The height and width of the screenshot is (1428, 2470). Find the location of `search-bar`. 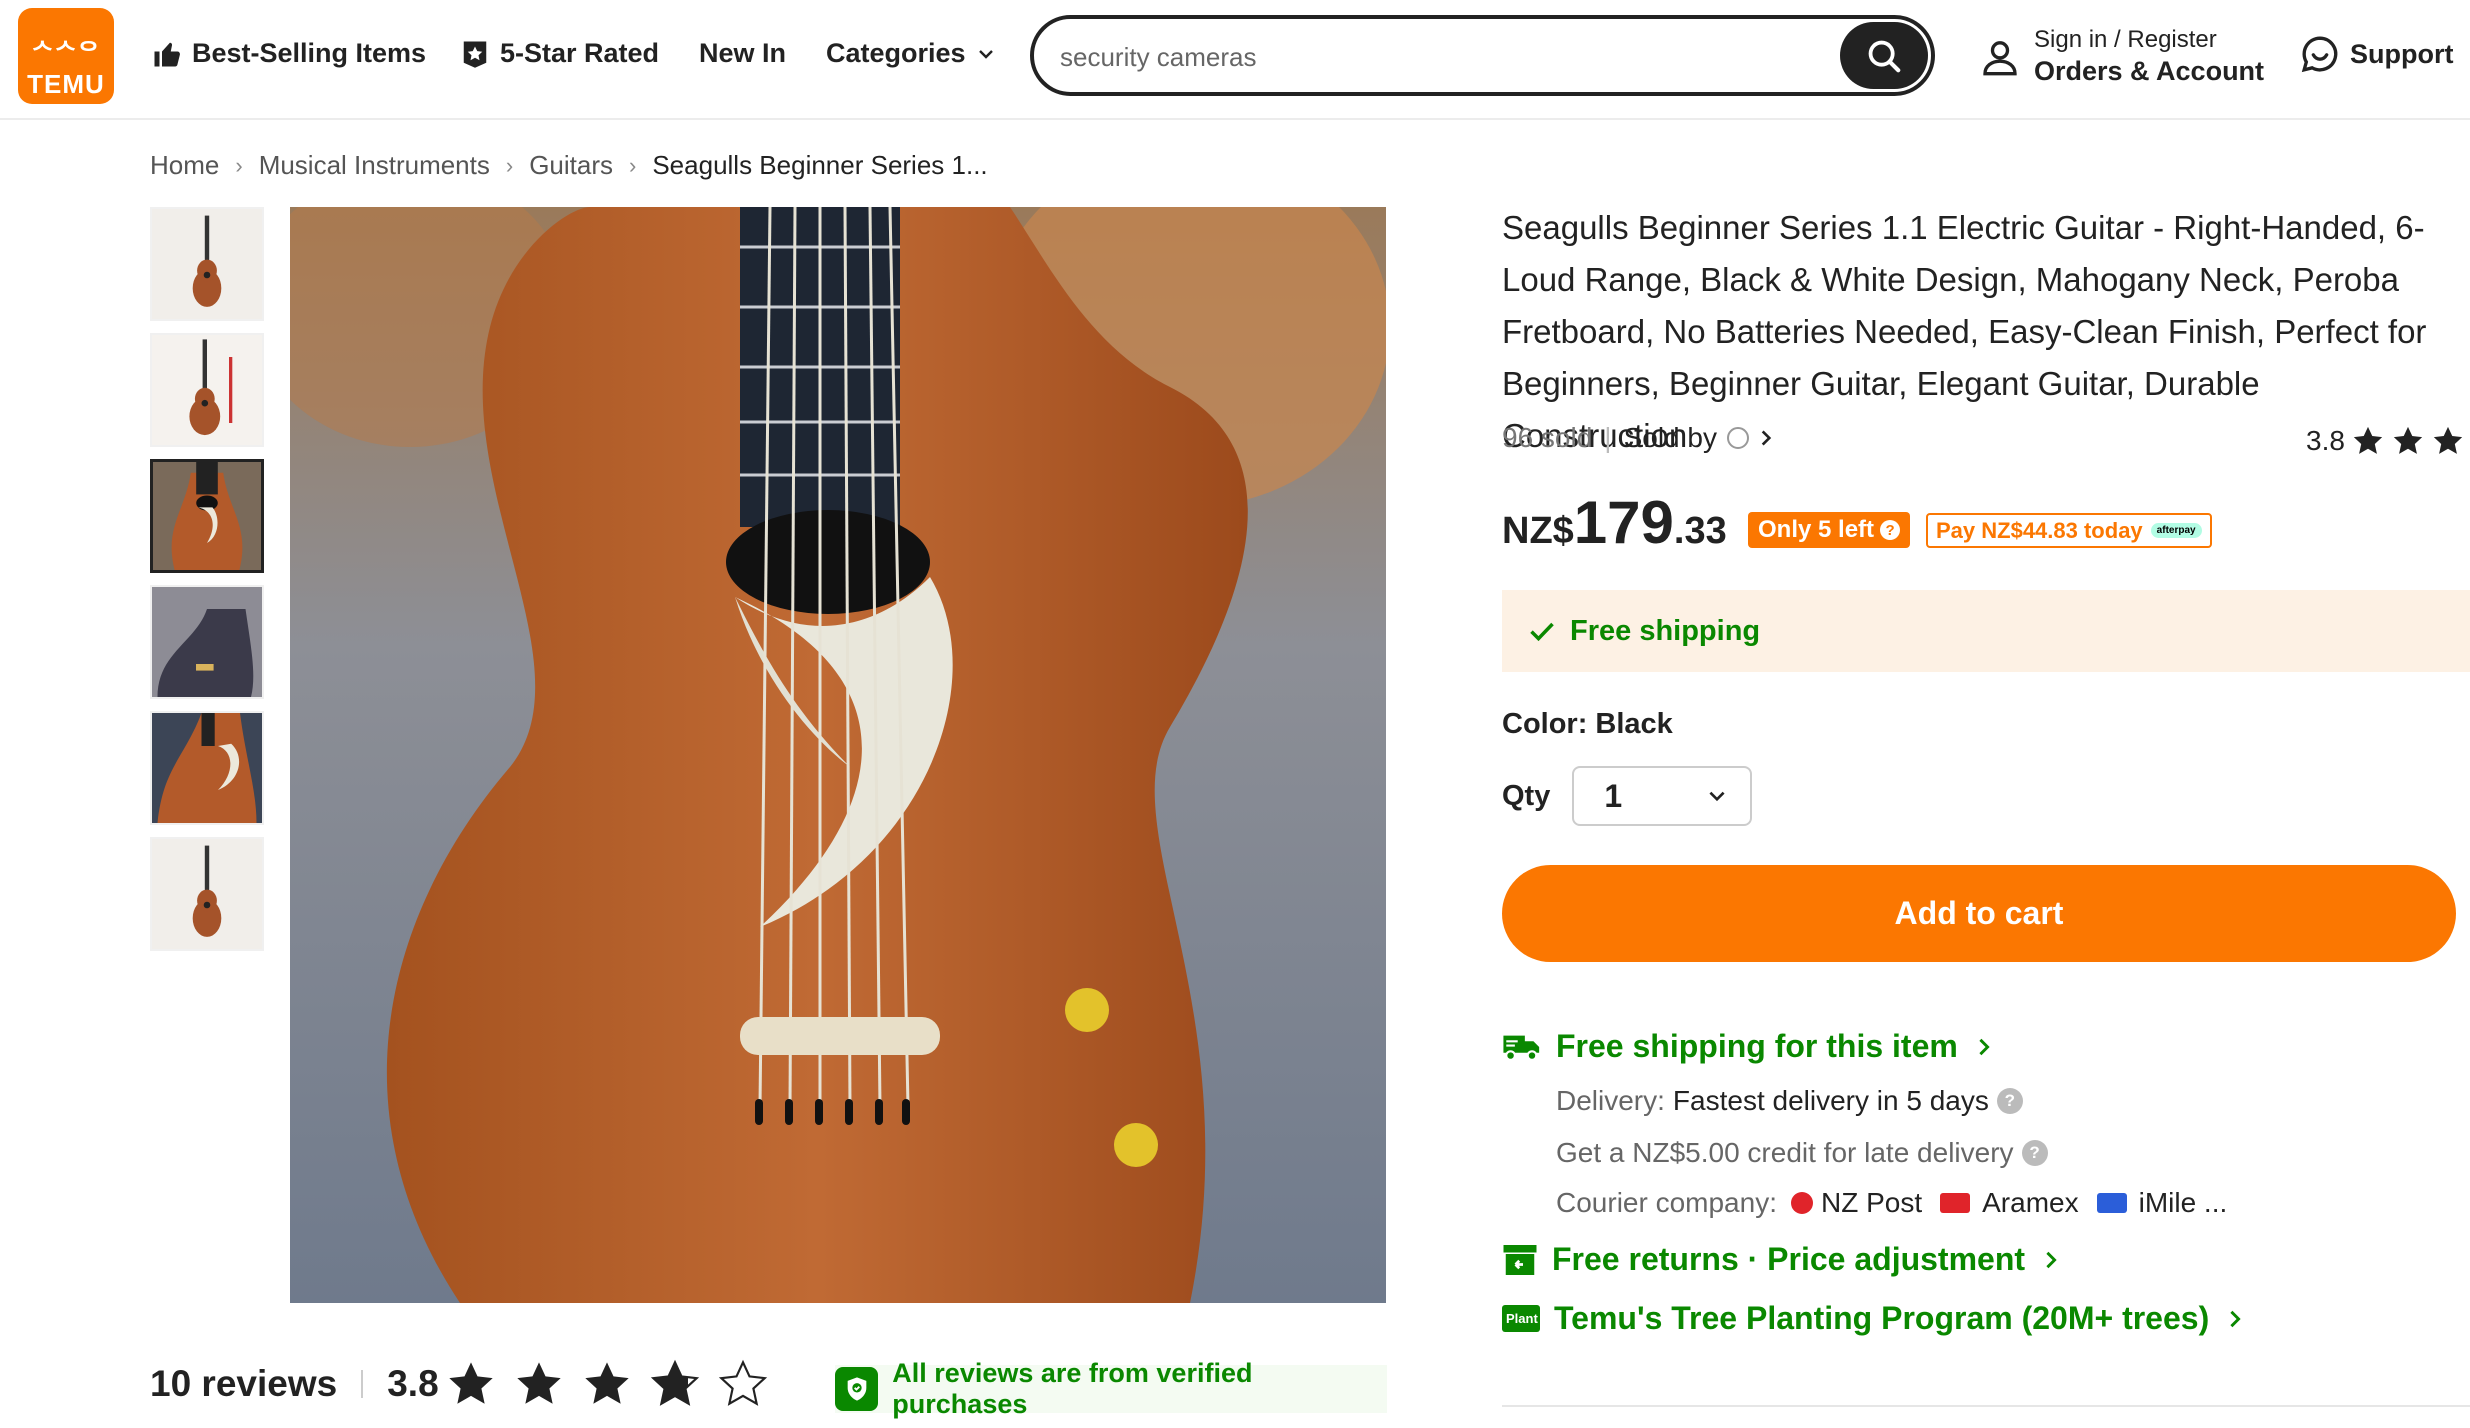

search-bar is located at coordinates (1482, 55).